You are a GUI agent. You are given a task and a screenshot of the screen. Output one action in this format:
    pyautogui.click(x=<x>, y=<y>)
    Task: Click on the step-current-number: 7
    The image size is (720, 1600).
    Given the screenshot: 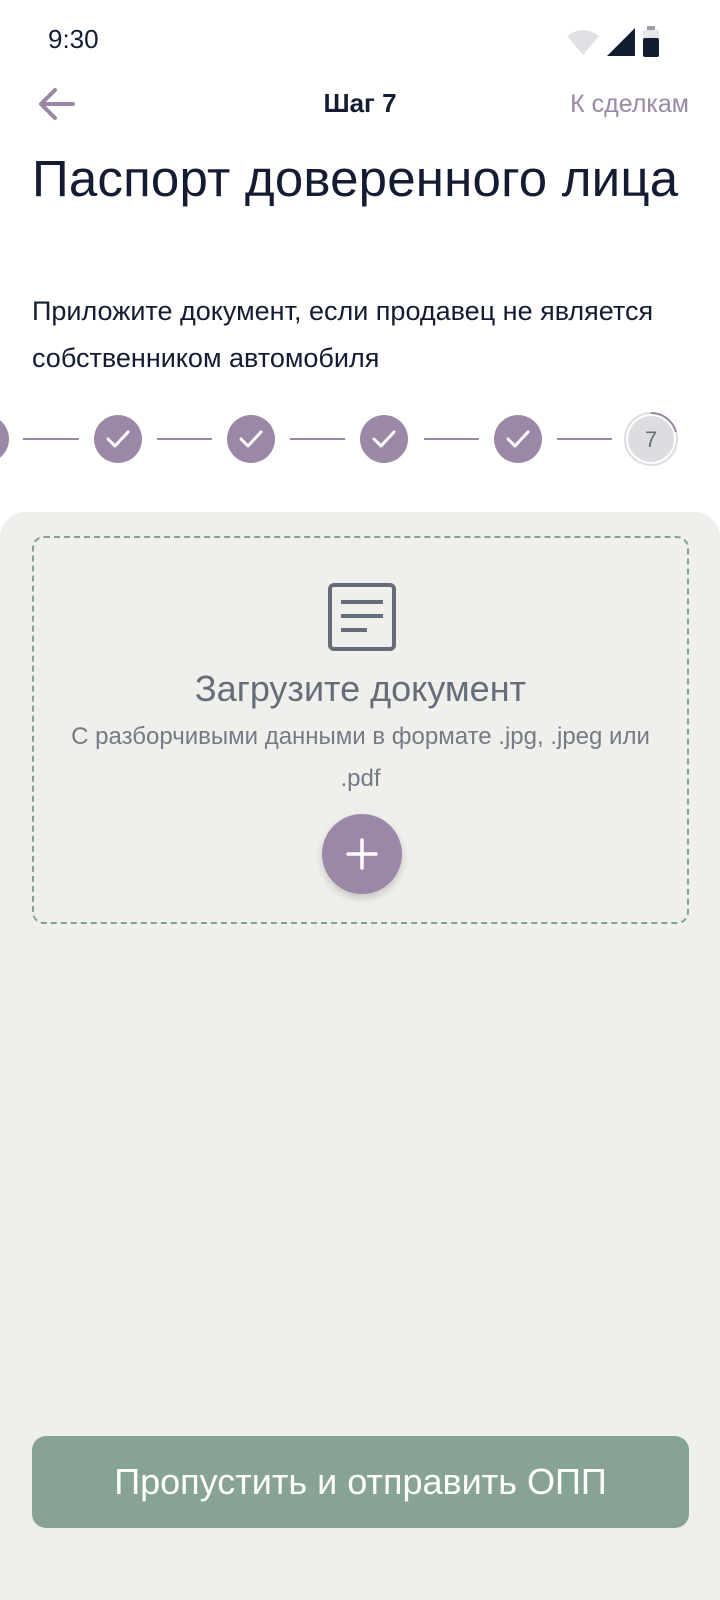 What is the action you would take?
    pyautogui.click(x=651, y=439)
    